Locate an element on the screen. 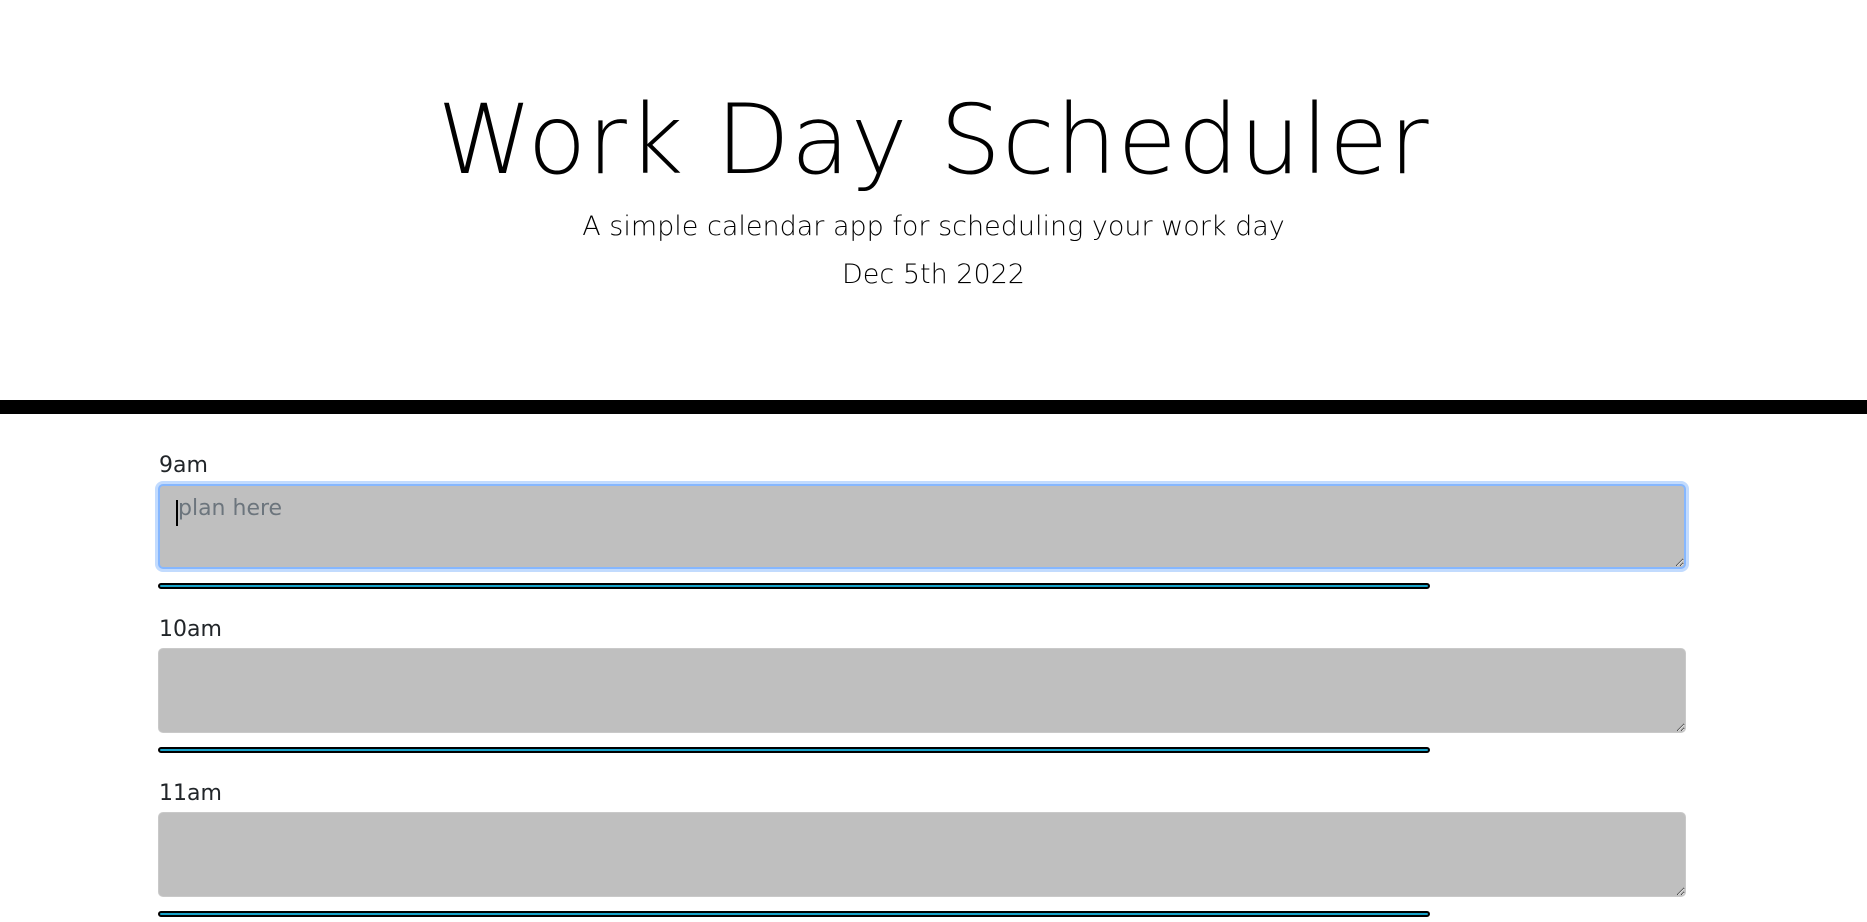 The height and width of the screenshot is (922, 1867). current-date: Dec 5th 2022 is located at coordinates (933, 274).